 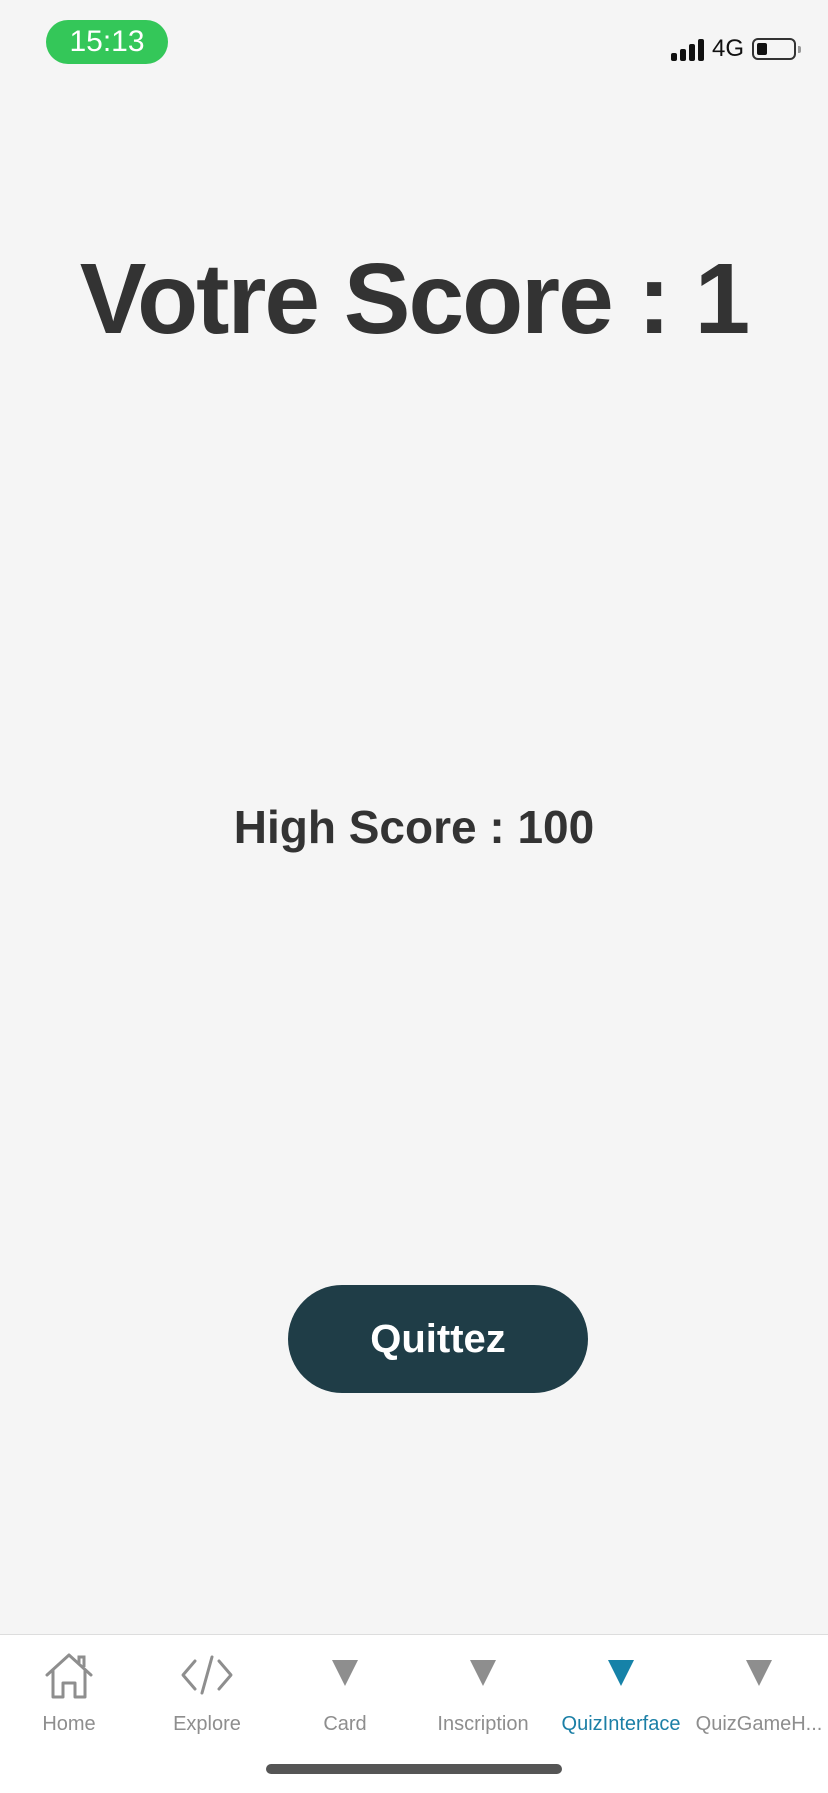 I want to click on signal-icon, so click(x=687, y=49).